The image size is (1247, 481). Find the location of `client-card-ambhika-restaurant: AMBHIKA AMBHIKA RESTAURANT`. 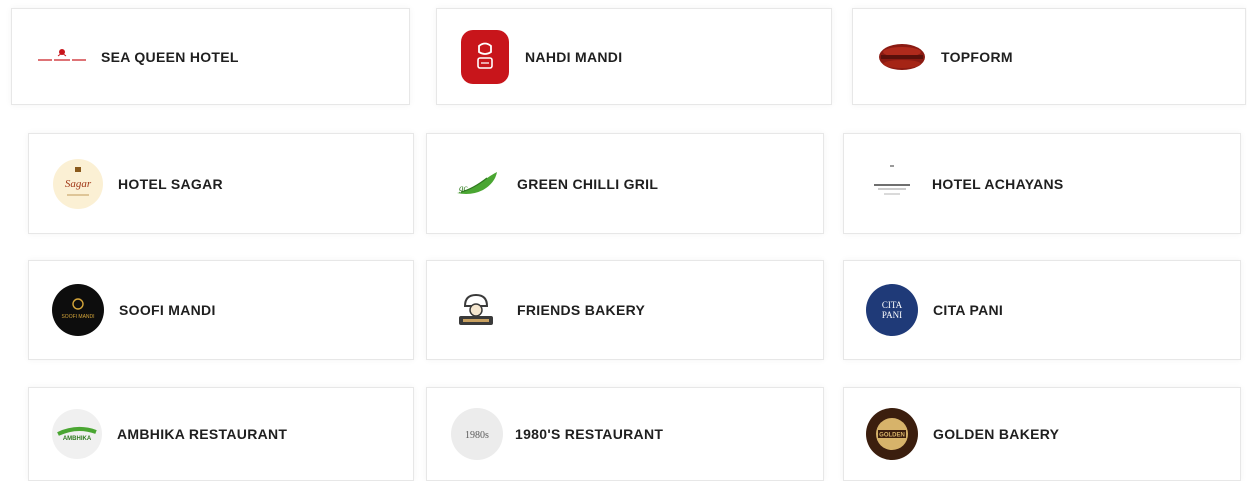

client-card-ambhika-restaurant: AMBHIKA AMBHIKA RESTAURANT is located at coordinates (221, 434).